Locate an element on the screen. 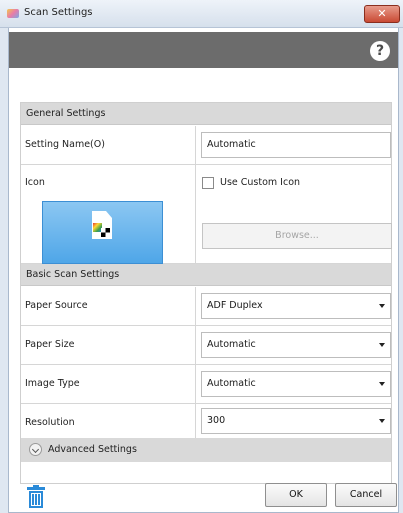 The image size is (403, 513). close-button: ✕ is located at coordinates (382, 14).